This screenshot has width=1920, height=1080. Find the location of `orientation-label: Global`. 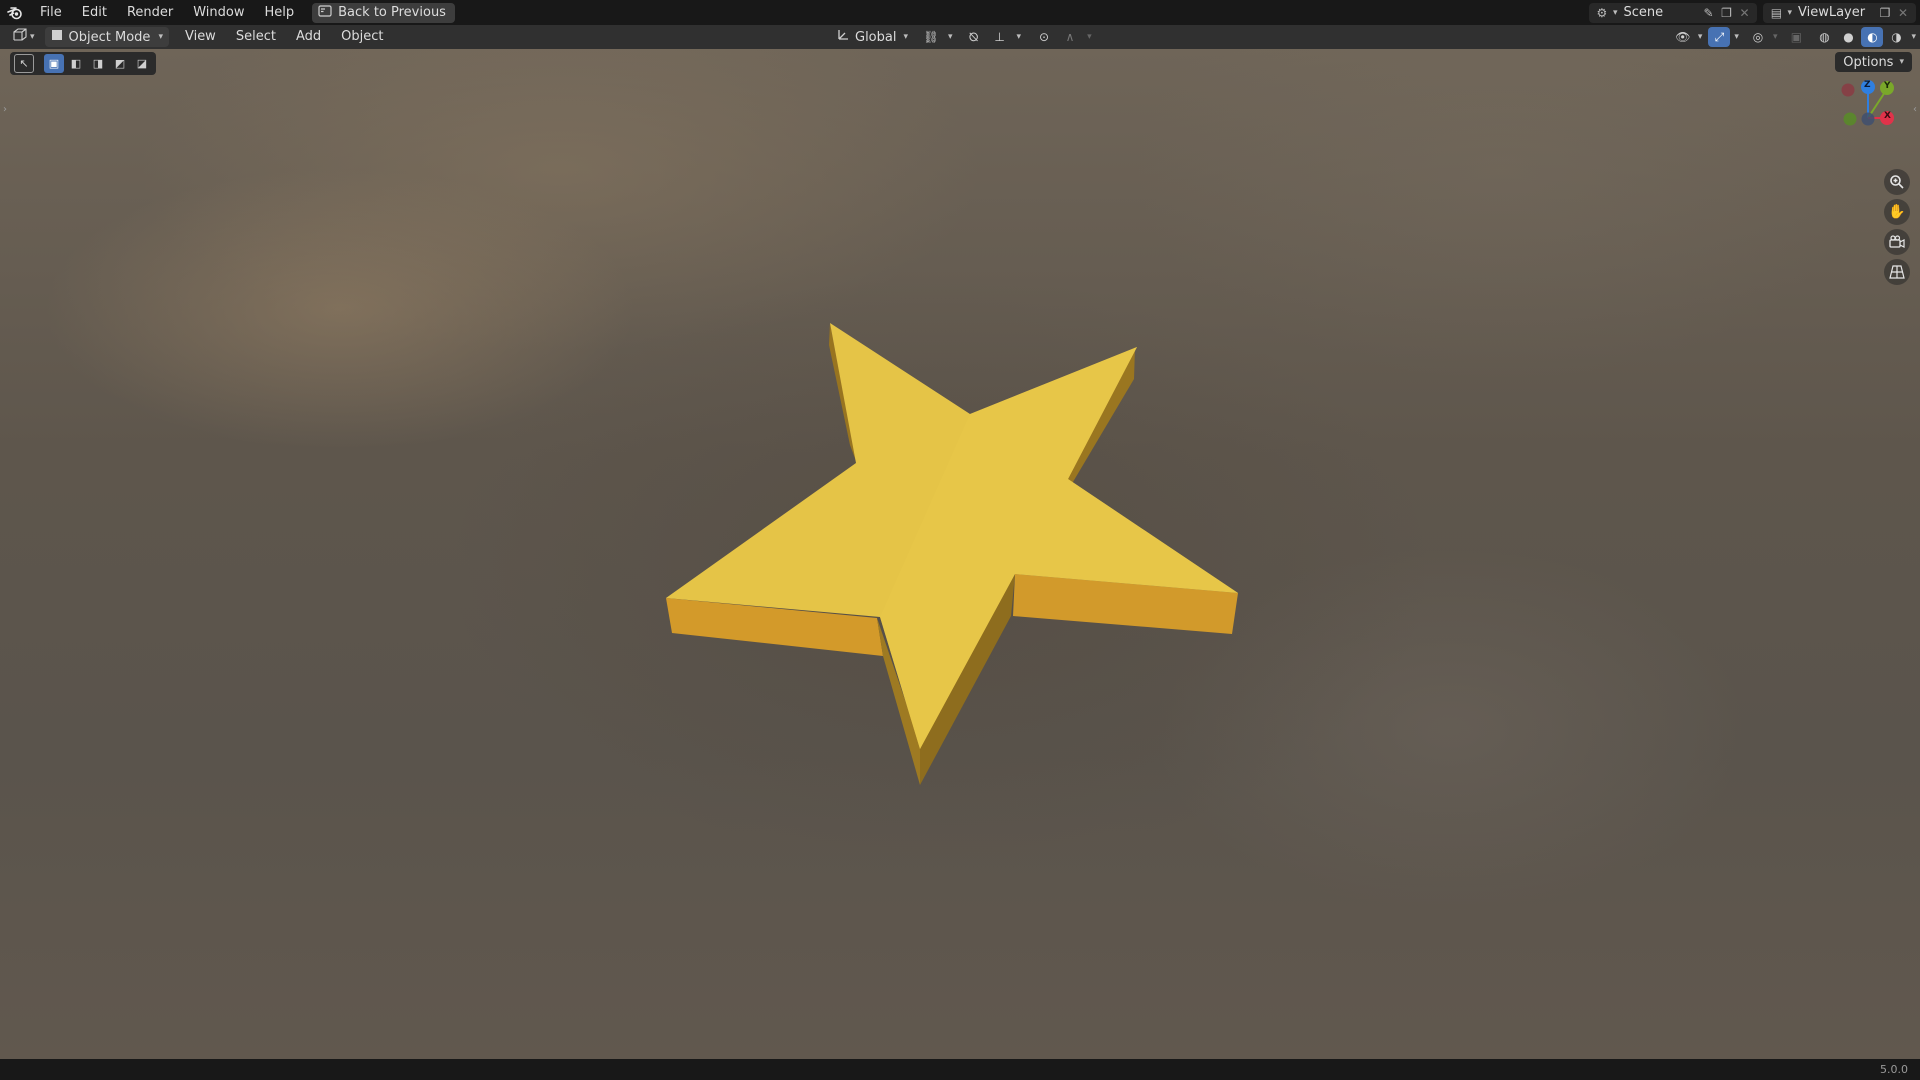

orientation-label: Global is located at coordinates (876, 37).